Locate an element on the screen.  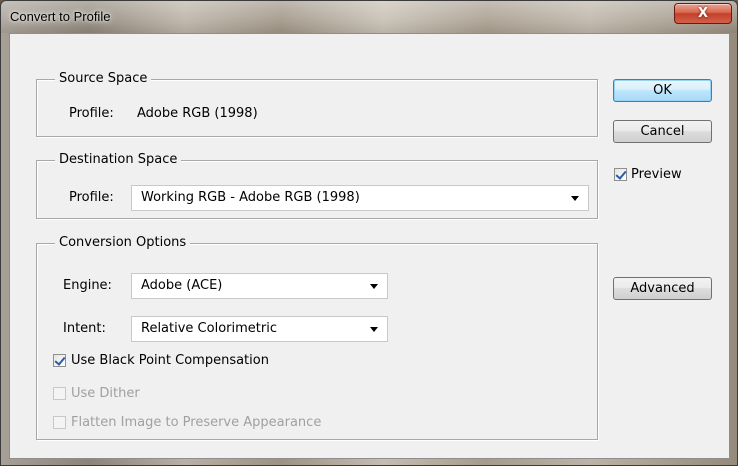
close-button: X is located at coordinates (703, 13).